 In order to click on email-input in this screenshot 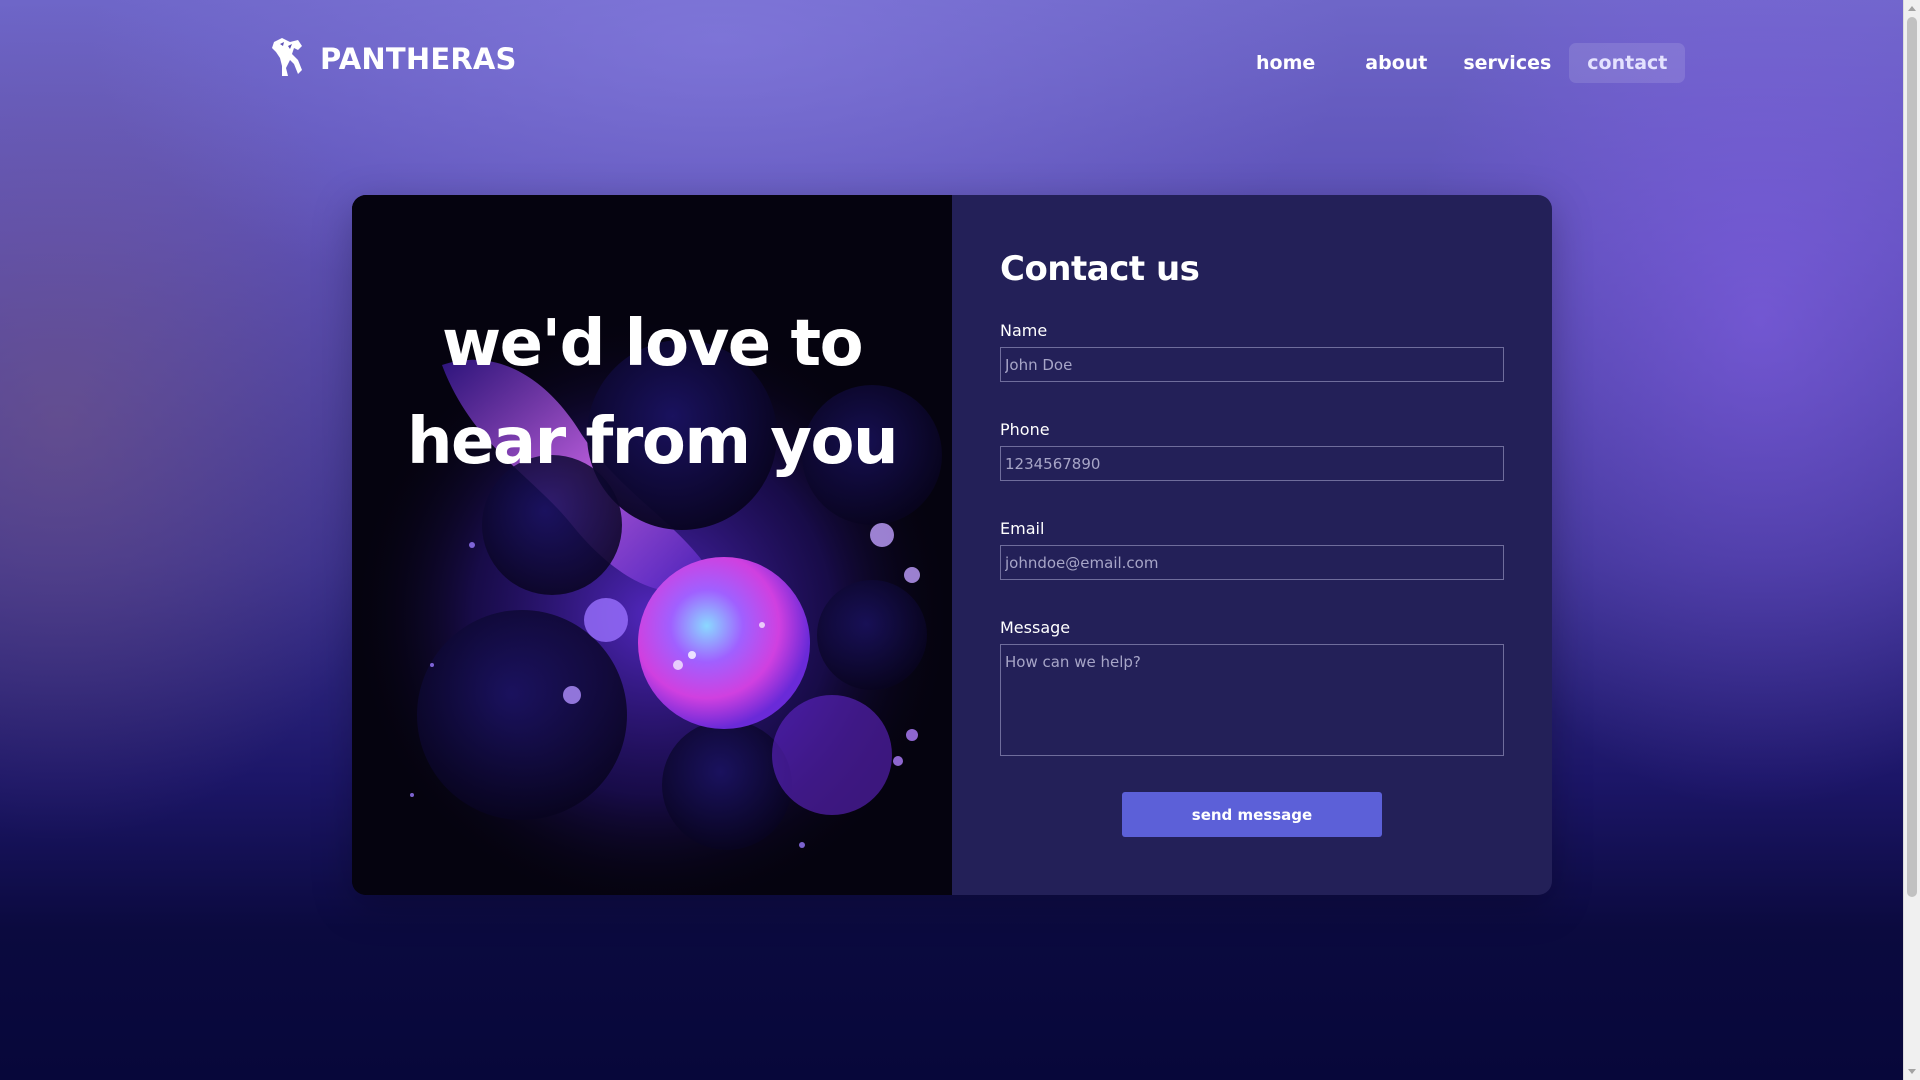, I will do `click(1252, 562)`.